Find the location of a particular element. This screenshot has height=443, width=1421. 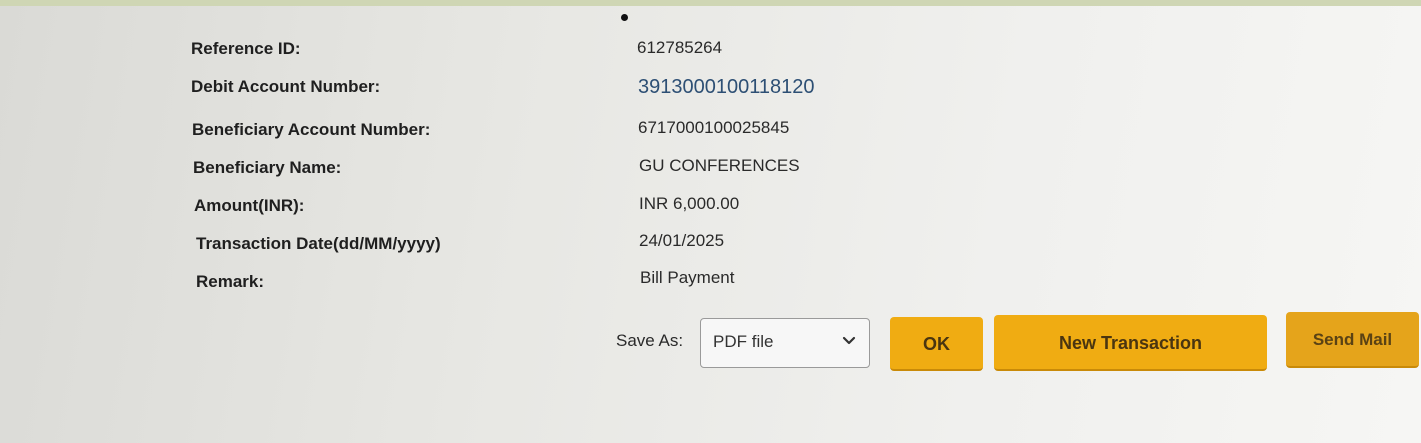

detail-value: 612785264 is located at coordinates (680, 47).